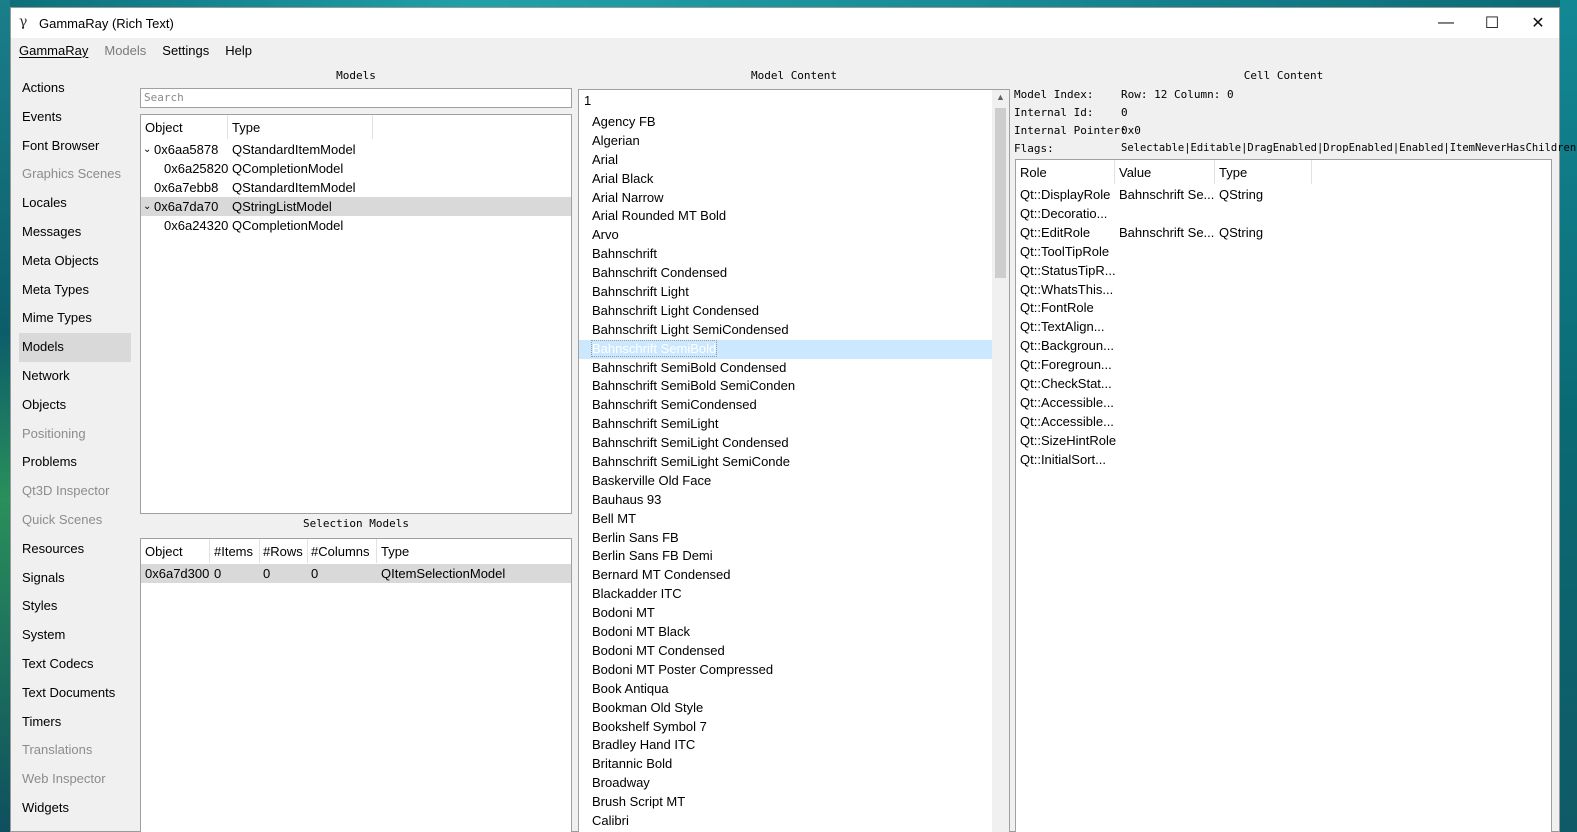  What do you see at coordinates (1283, 307) in the screenshot?
I see `table-row: Qt::FontRole` at bounding box center [1283, 307].